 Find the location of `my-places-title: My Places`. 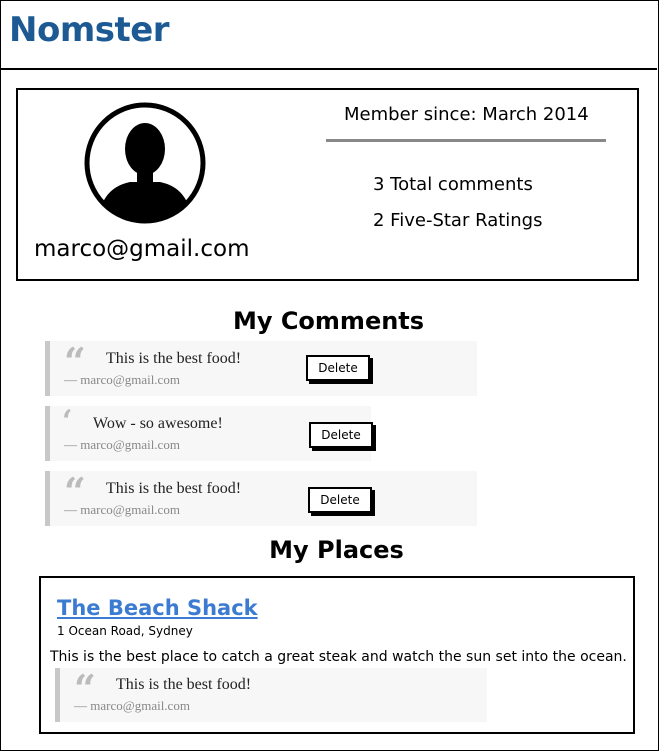

my-places-title: My Places is located at coordinates (336, 550).